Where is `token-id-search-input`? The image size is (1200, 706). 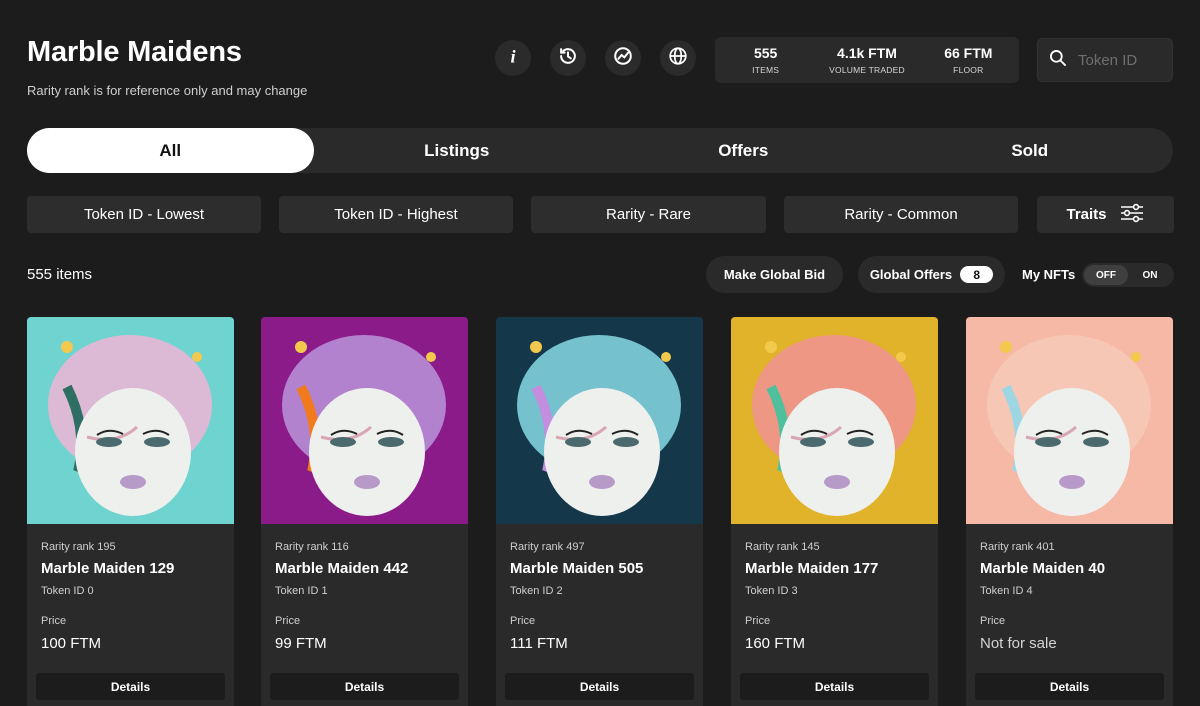 token-id-search-input is located at coordinates (1123, 60).